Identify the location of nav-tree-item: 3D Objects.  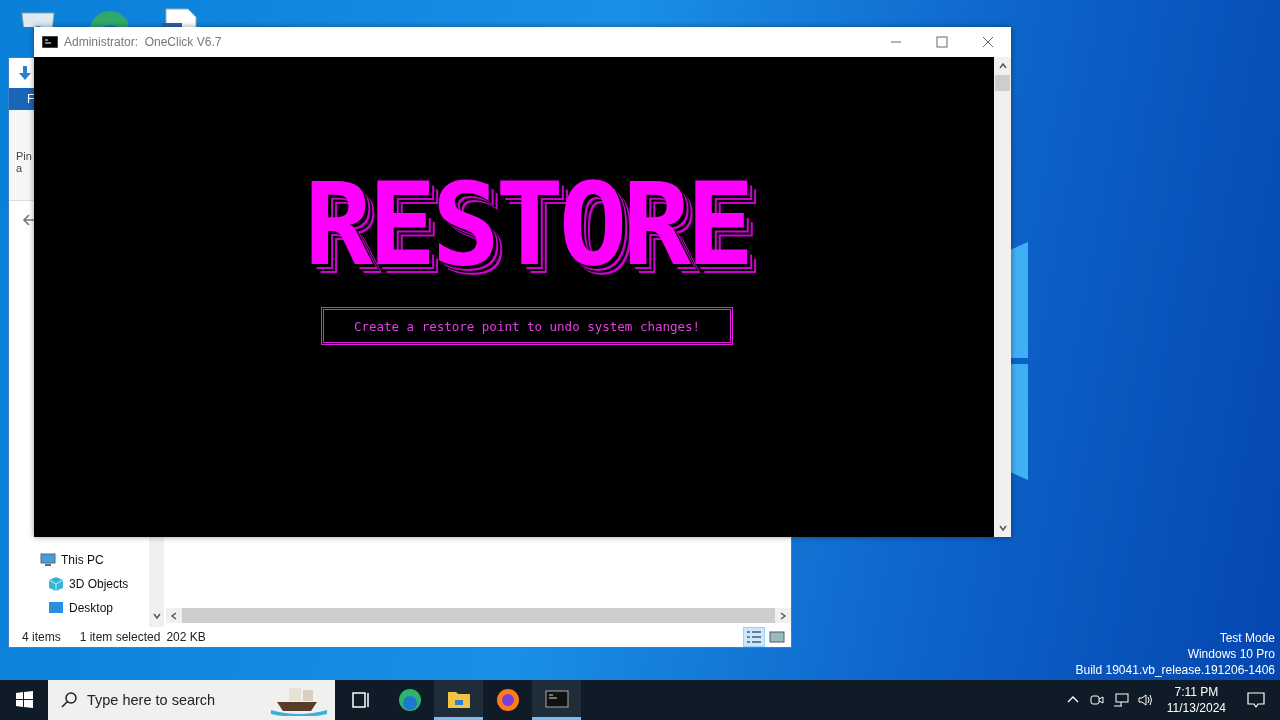
(79, 584).